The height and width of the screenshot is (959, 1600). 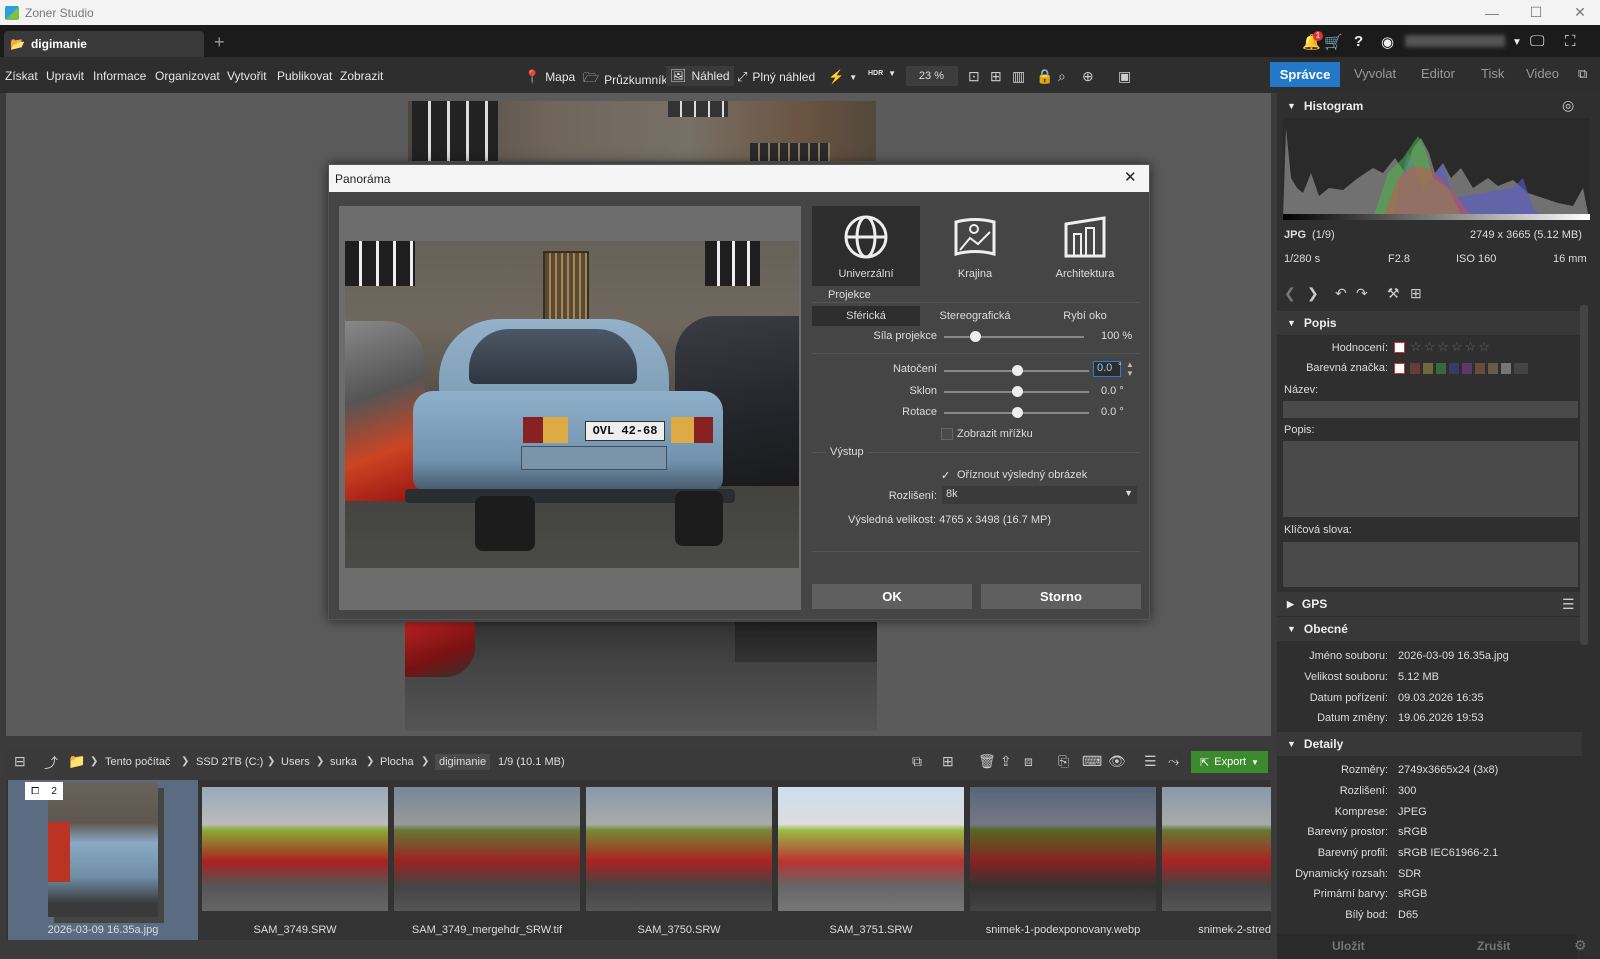 What do you see at coordinates (1117, 761) in the screenshot?
I see `eye-icon: 👁` at bounding box center [1117, 761].